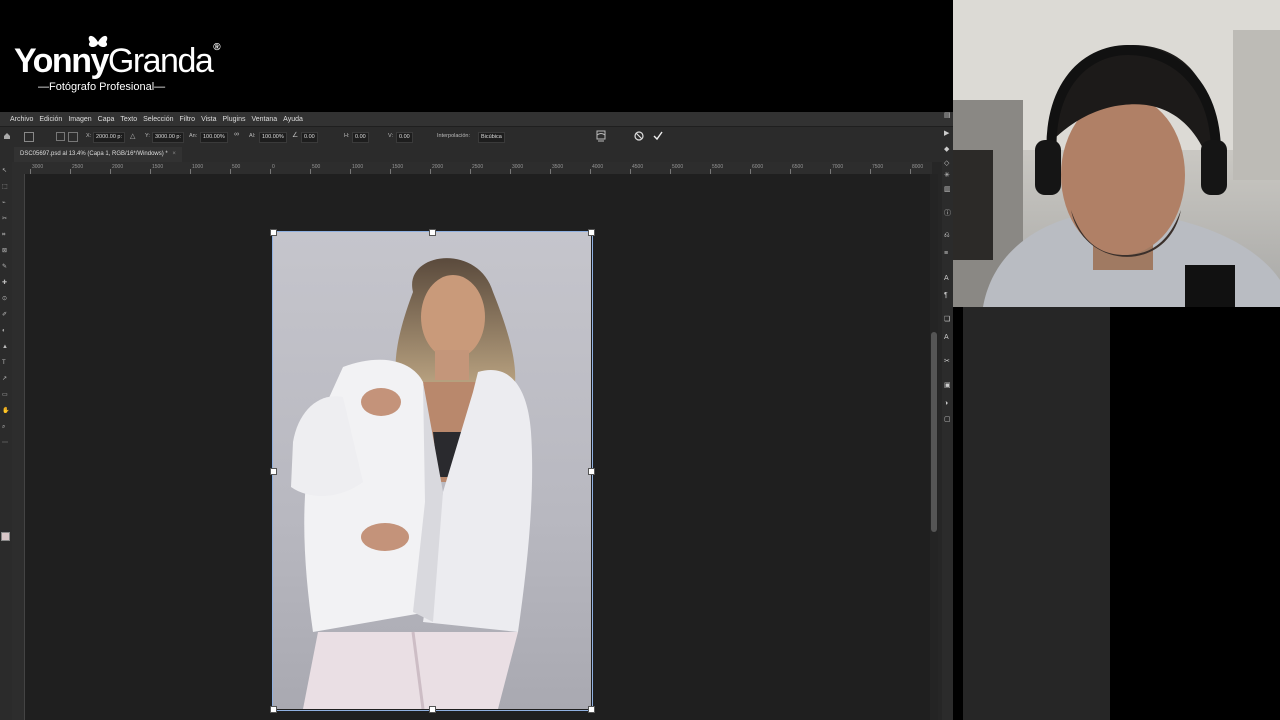 The height and width of the screenshot is (720, 1280). Describe the element at coordinates (948, 253) in the screenshot. I see `libraries-panel-icon: ≡` at that location.